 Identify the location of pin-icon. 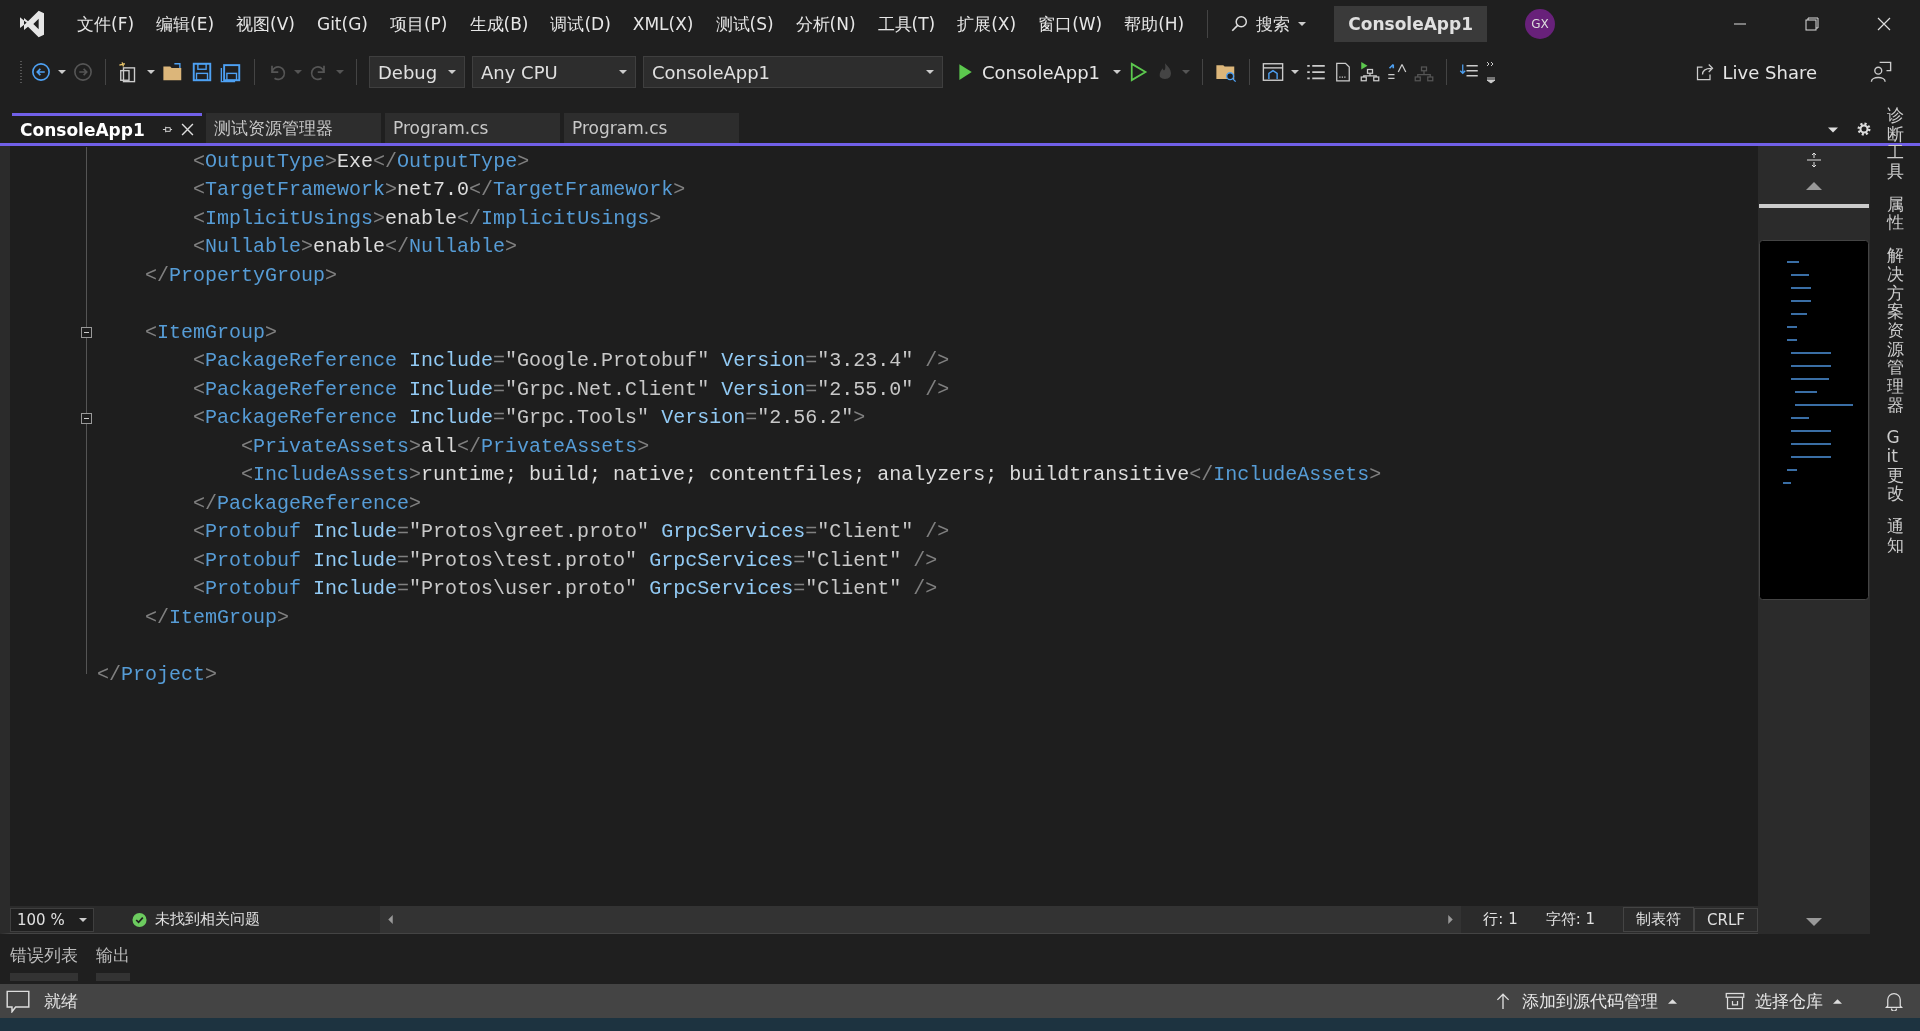
(167, 129).